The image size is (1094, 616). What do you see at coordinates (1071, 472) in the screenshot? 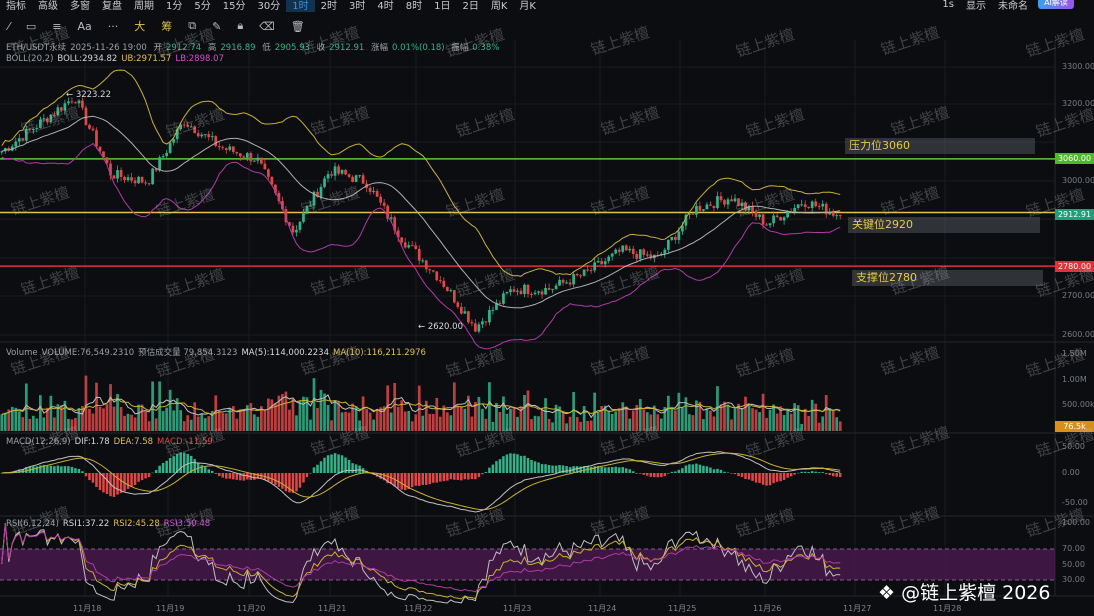
I see `macd-tick: 0.00` at bounding box center [1071, 472].